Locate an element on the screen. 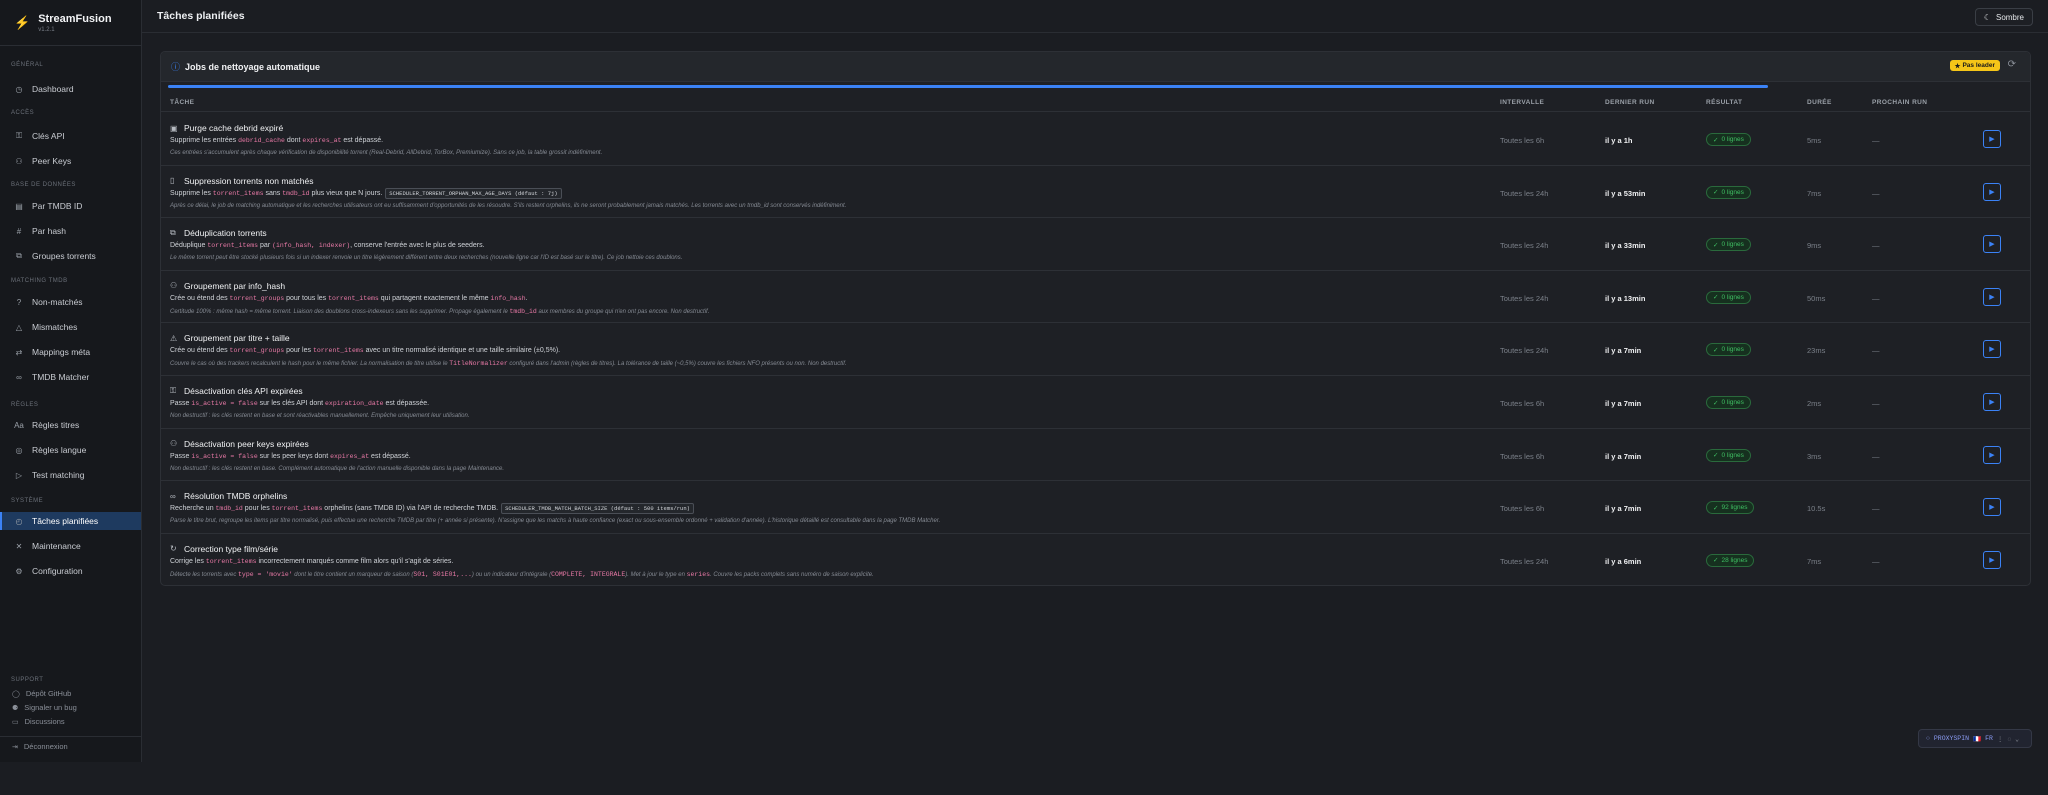 The height and width of the screenshot is (795, 2048). sidebar-item-5-0: ◴ Tâches planifiées is located at coordinates (70, 521).